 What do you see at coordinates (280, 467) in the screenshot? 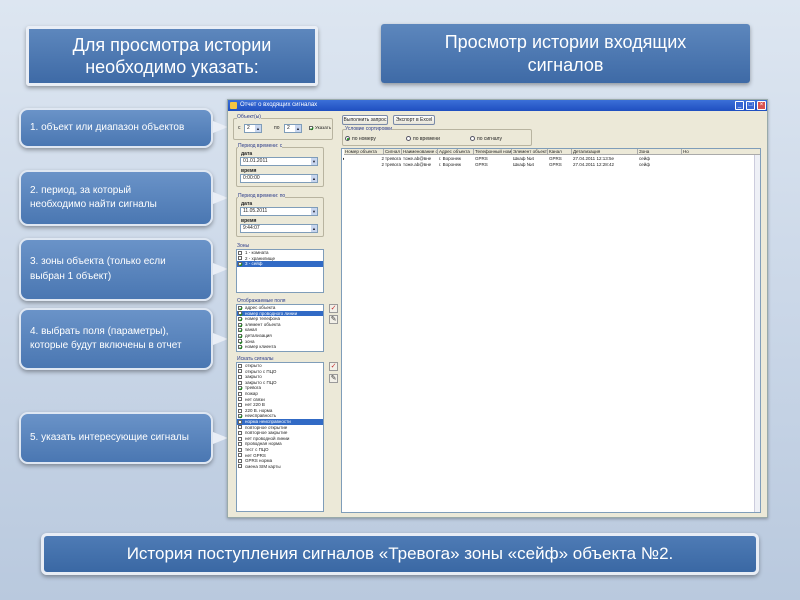
I see `signal-item: смена SIM карты` at bounding box center [280, 467].